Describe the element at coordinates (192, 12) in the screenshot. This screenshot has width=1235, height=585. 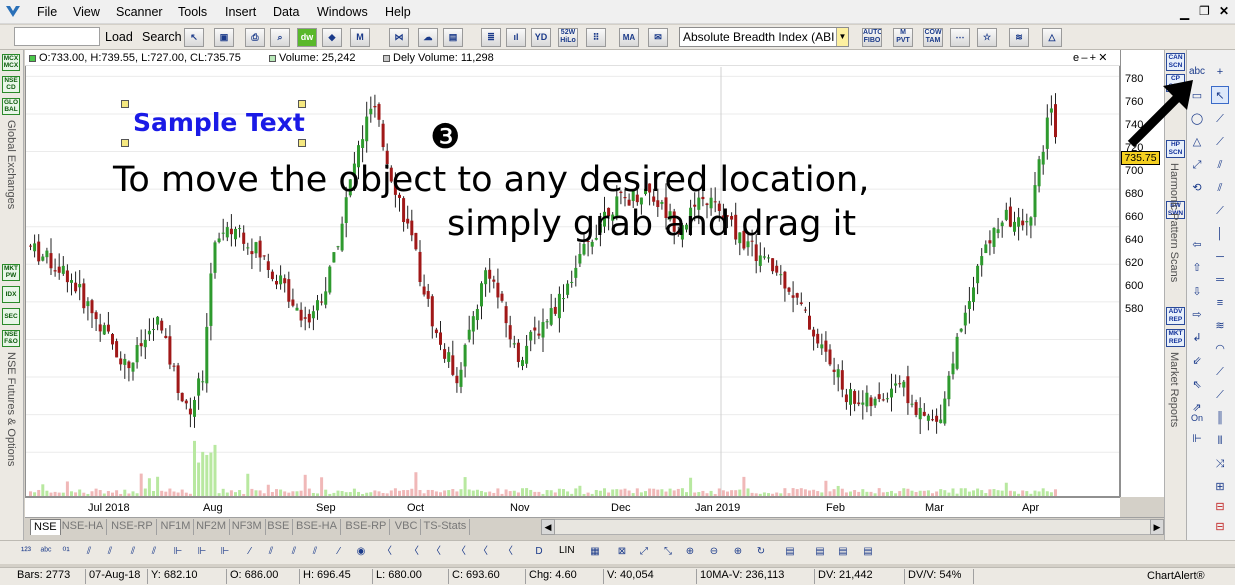
I see `menu-tools: Tools` at that location.